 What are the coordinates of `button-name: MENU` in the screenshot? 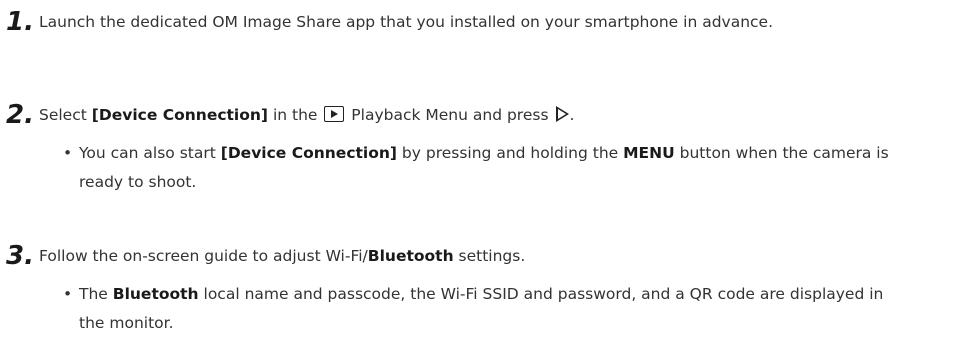 It's located at (649, 153).